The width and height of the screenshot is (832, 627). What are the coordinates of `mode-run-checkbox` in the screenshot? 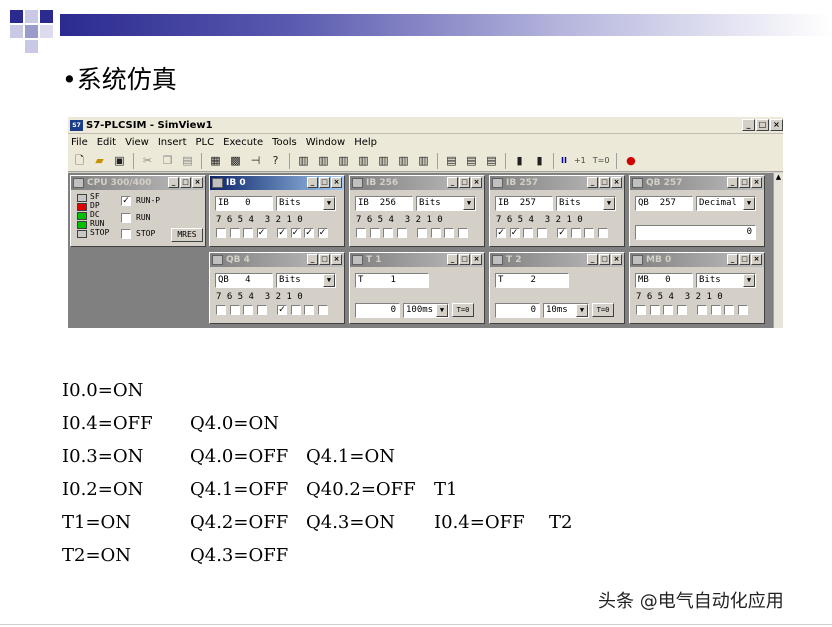 It's located at (126, 218).